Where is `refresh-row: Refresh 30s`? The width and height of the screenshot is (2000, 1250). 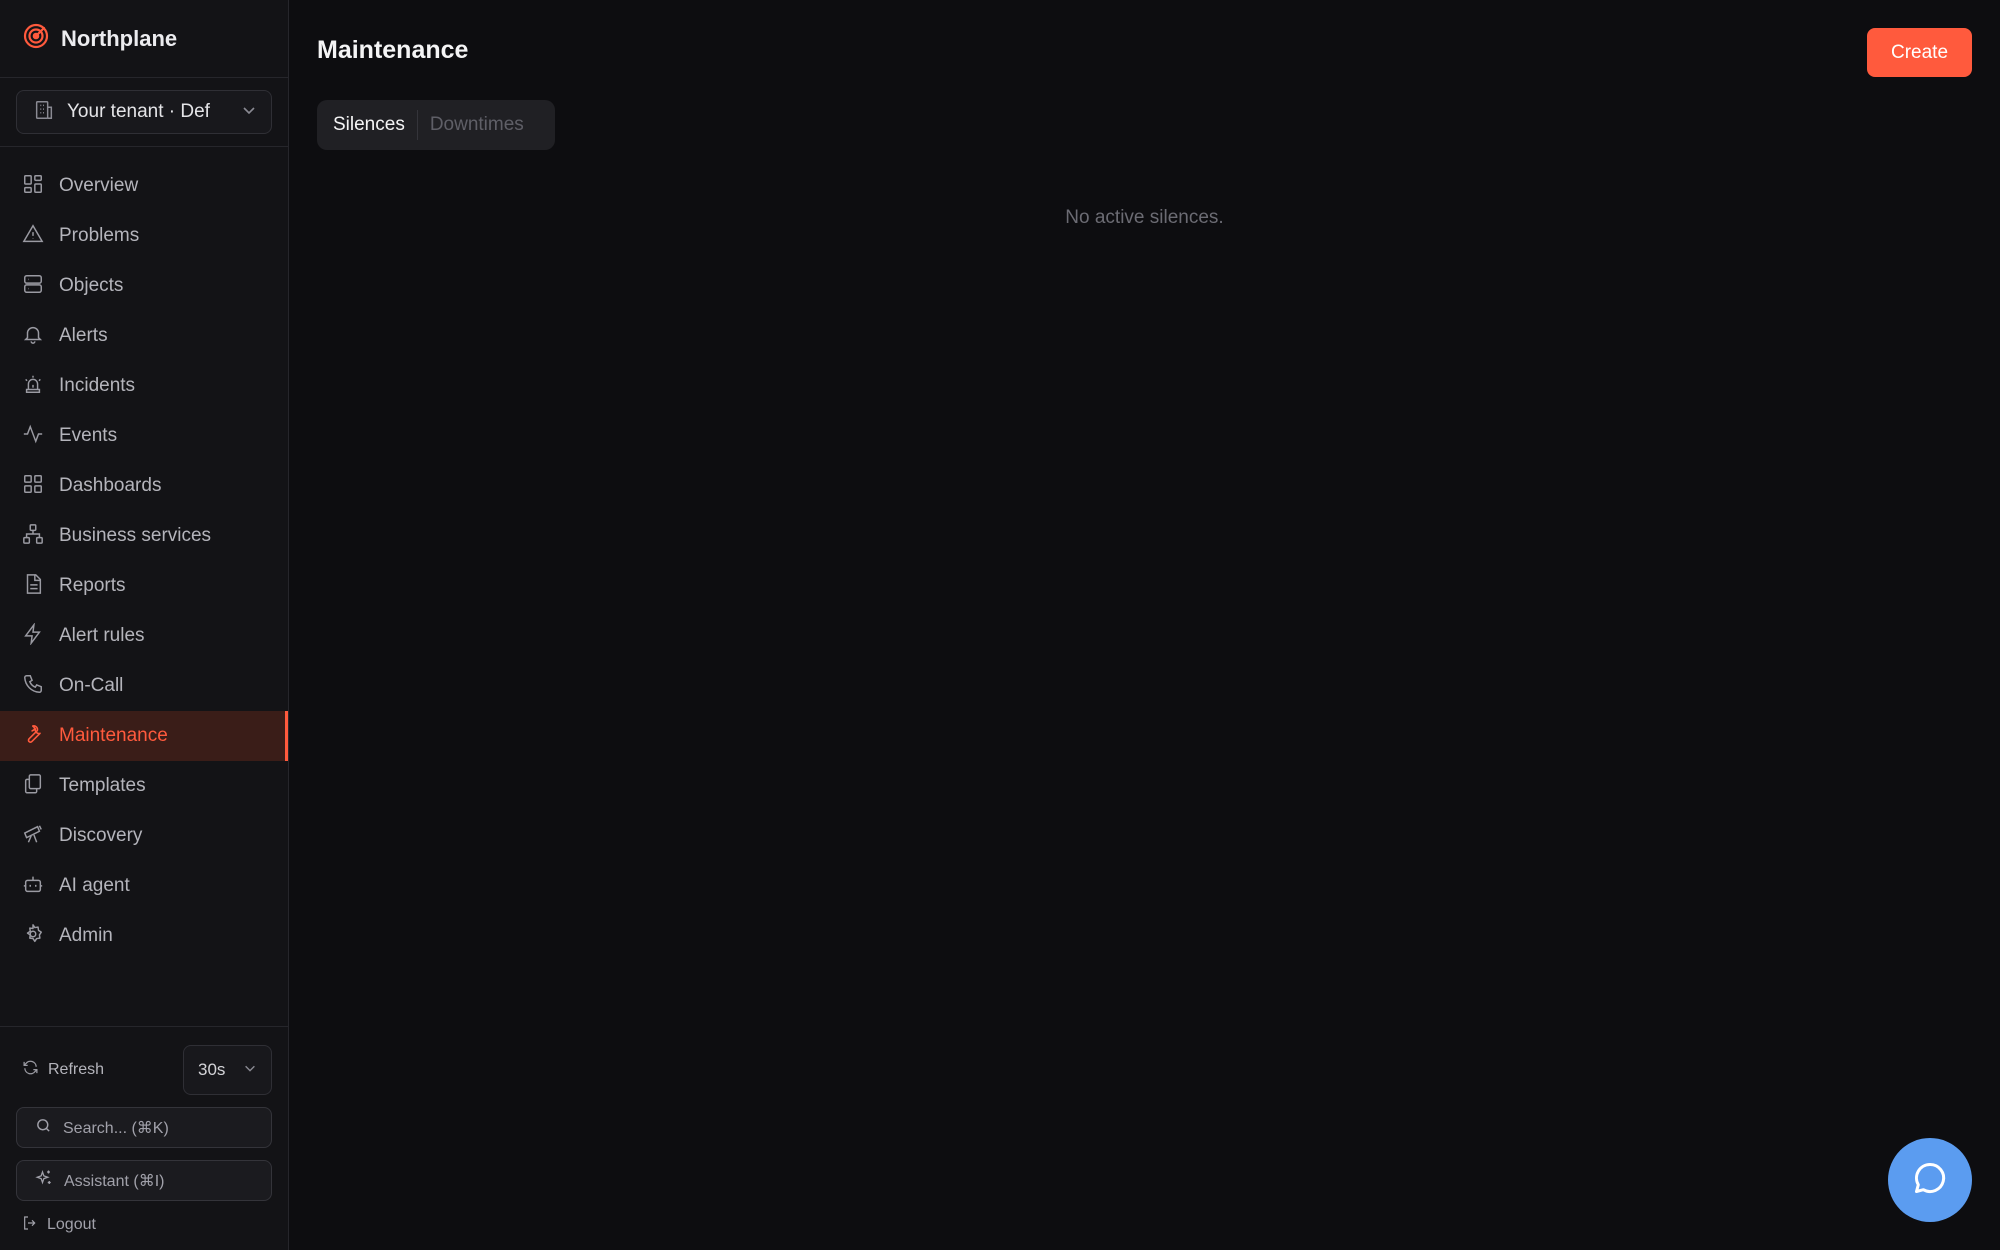 refresh-row: Refresh 30s is located at coordinates (144, 1070).